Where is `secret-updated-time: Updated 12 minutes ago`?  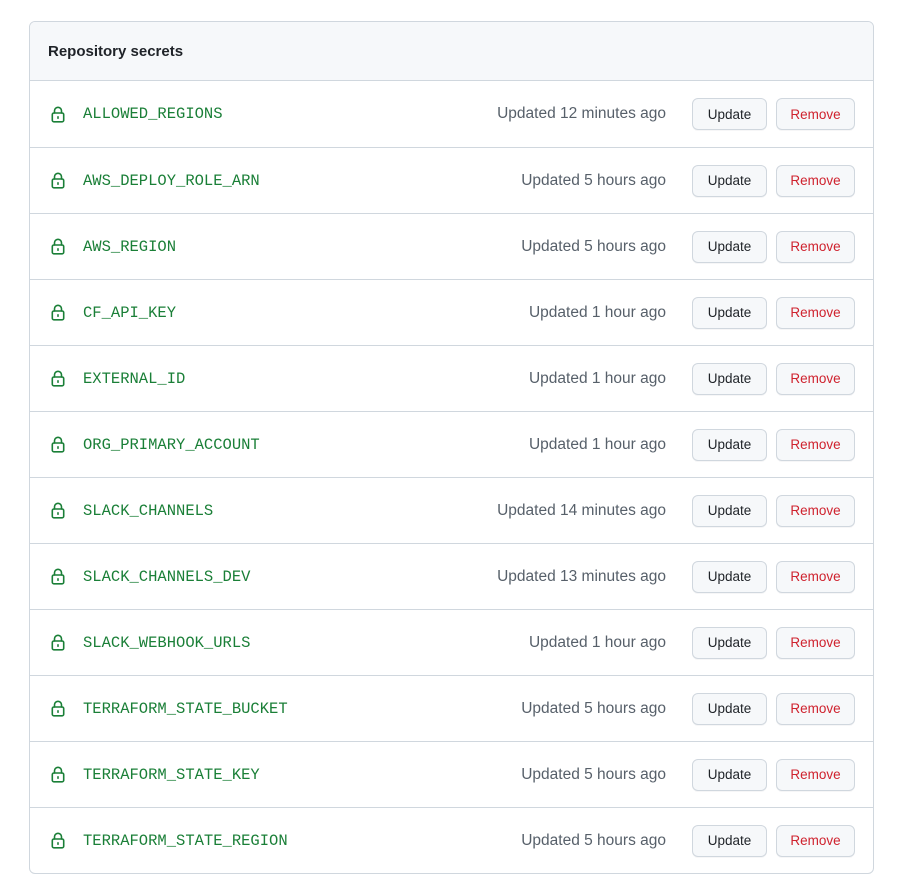 secret-updated-time: Updated 12 minutes ago is located at coordinates (581, 113).